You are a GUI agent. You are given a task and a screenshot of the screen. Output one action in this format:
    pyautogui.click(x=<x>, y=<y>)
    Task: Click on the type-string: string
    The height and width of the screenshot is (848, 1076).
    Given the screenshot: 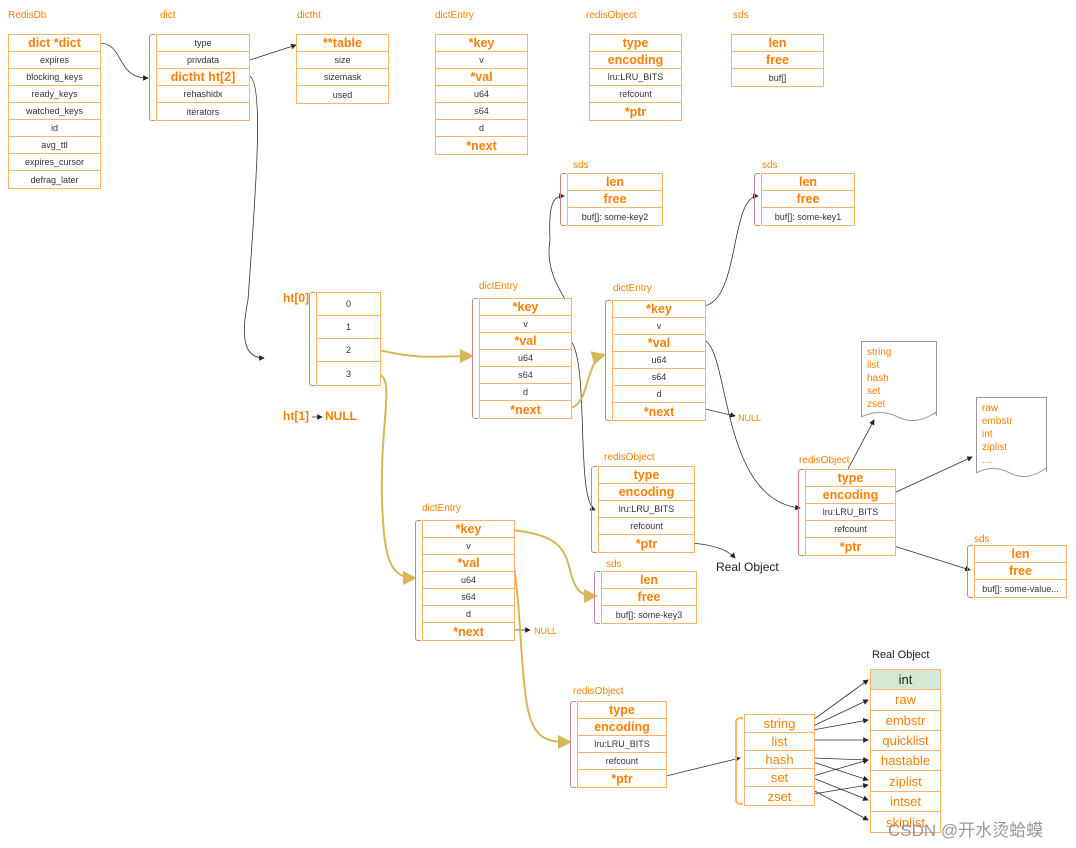 What is the action you would take?
    pyautogui.click(x=879, y=352)
    